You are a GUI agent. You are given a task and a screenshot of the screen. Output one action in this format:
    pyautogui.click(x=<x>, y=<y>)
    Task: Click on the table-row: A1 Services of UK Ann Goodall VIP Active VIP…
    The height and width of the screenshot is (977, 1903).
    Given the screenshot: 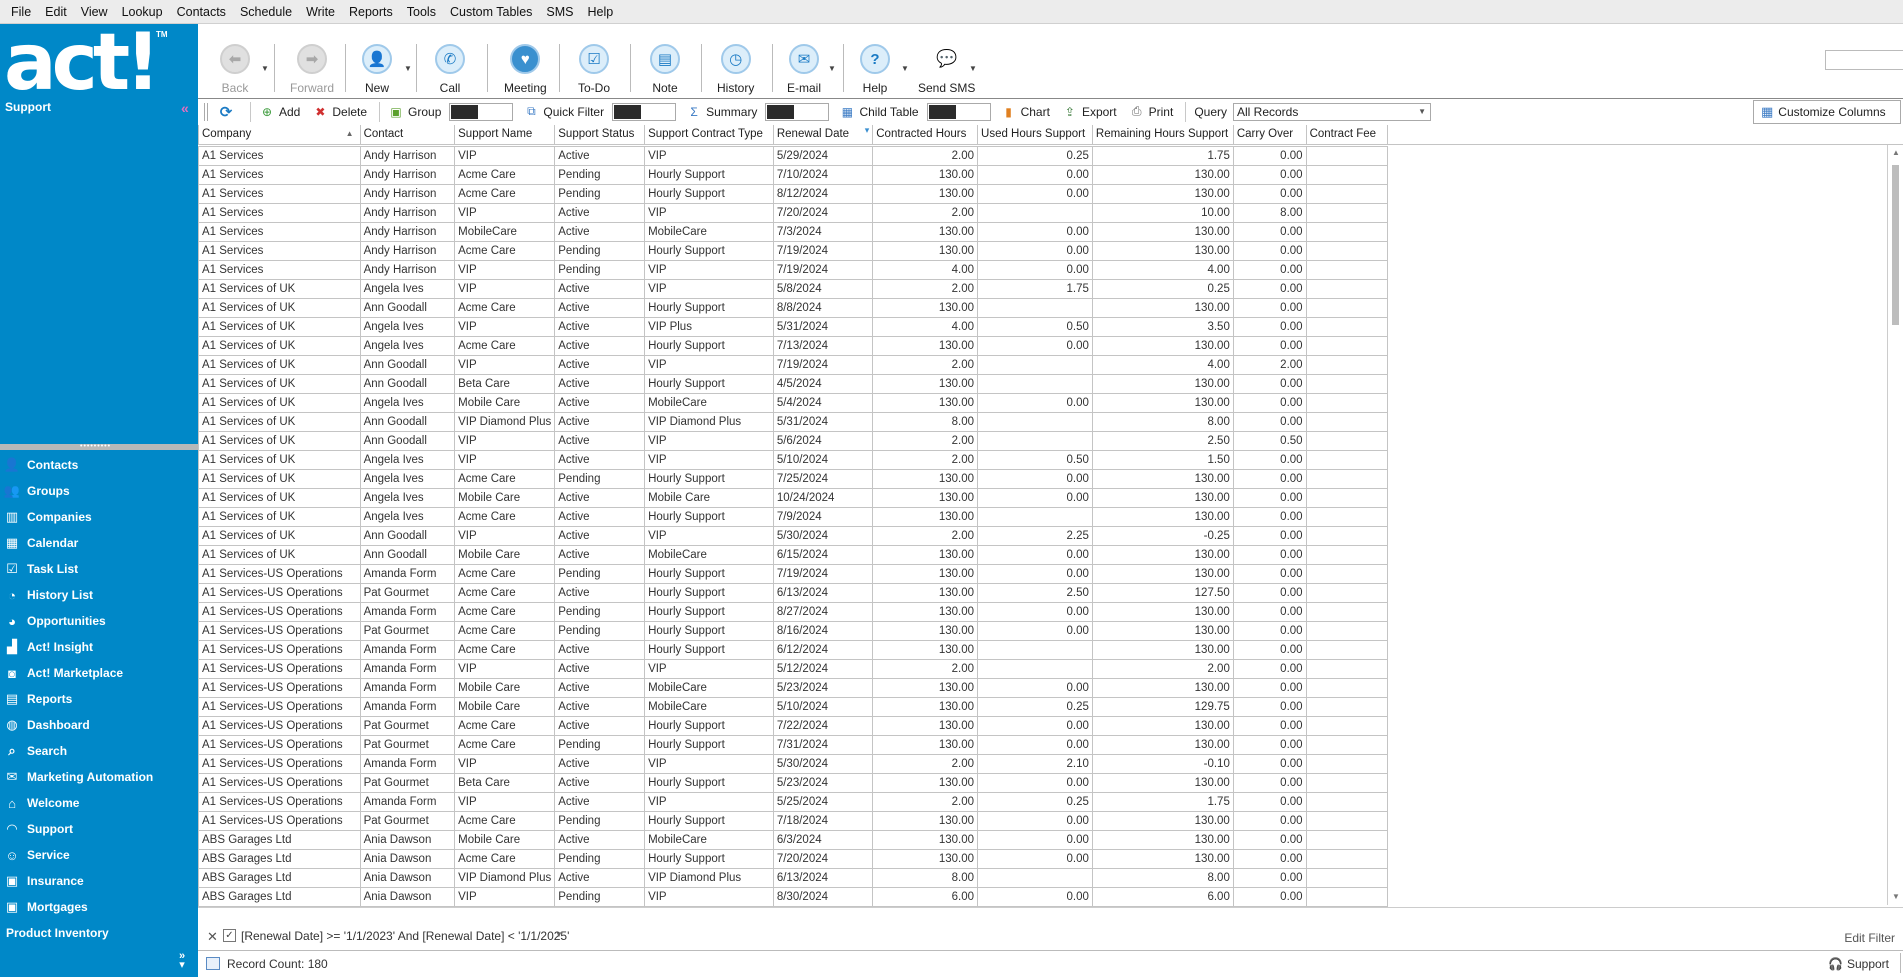 What is the action you would take?
    pyautogui.click(x=1050, y=440)
    